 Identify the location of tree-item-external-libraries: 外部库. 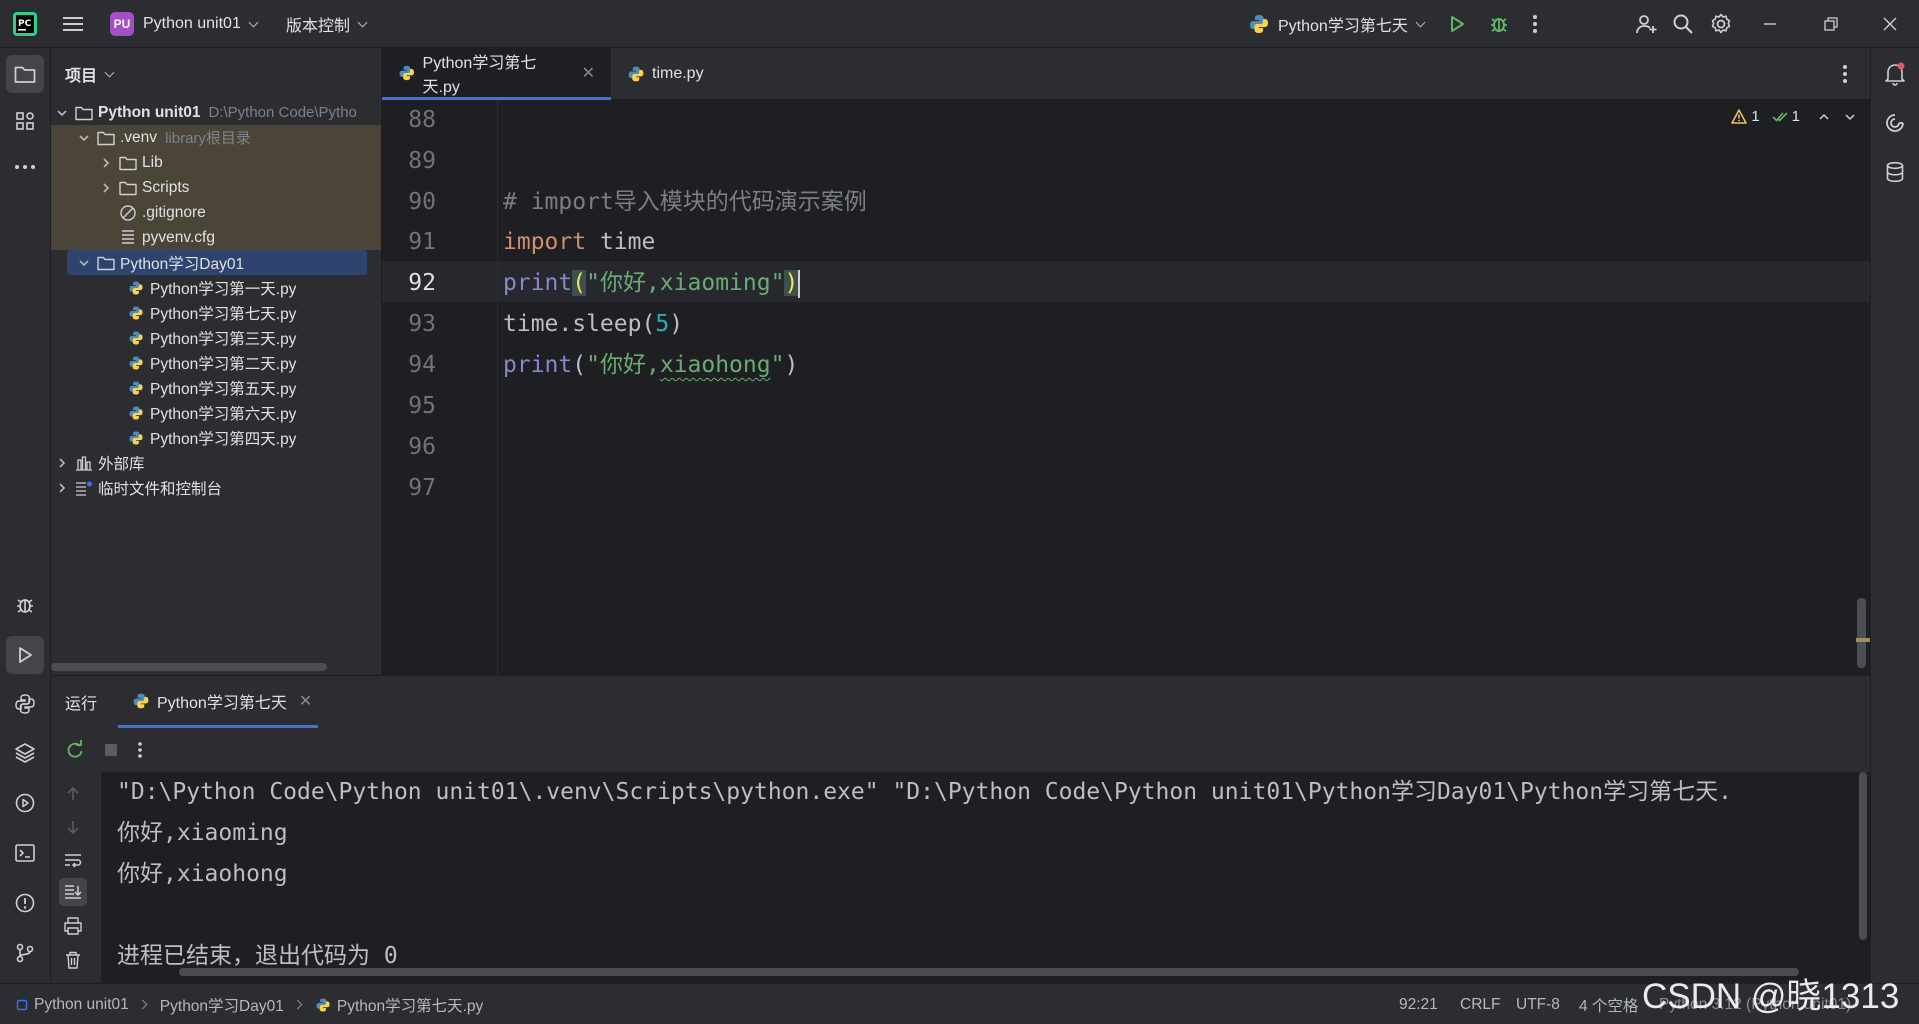
(216, 462).